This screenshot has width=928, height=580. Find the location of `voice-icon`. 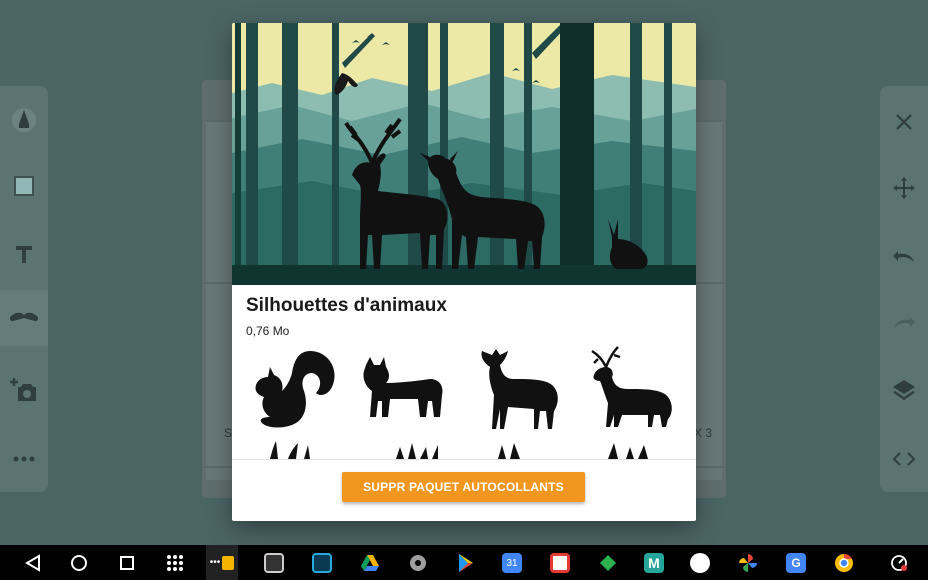

voice-icon is located at coordinates (700, 563).